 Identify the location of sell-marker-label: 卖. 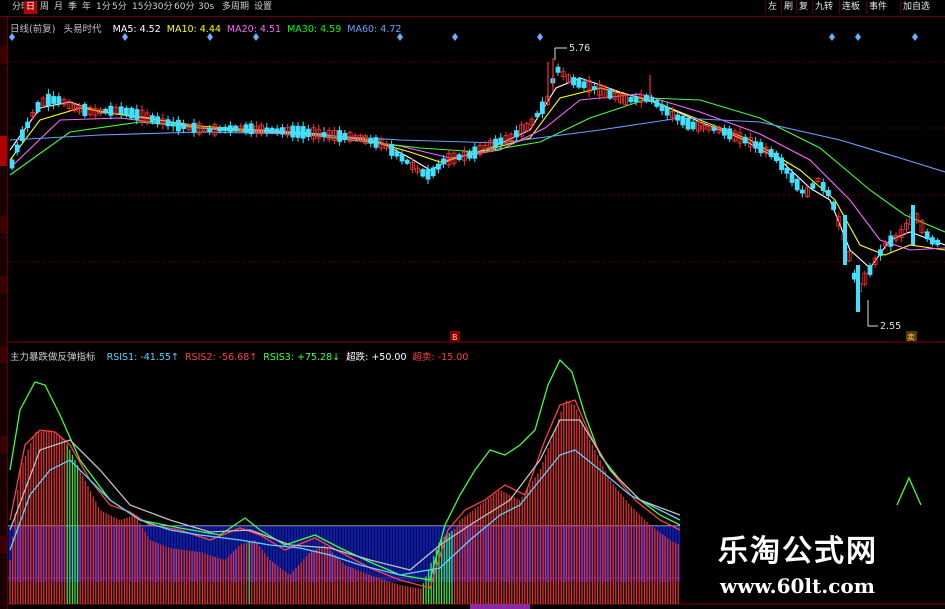
(911, 337).